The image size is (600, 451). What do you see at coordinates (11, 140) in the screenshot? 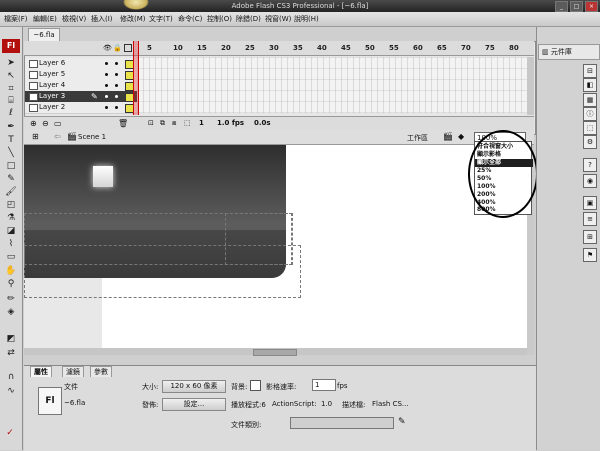
I see `text-tool-icon: T` at bounding box center [11, 140].